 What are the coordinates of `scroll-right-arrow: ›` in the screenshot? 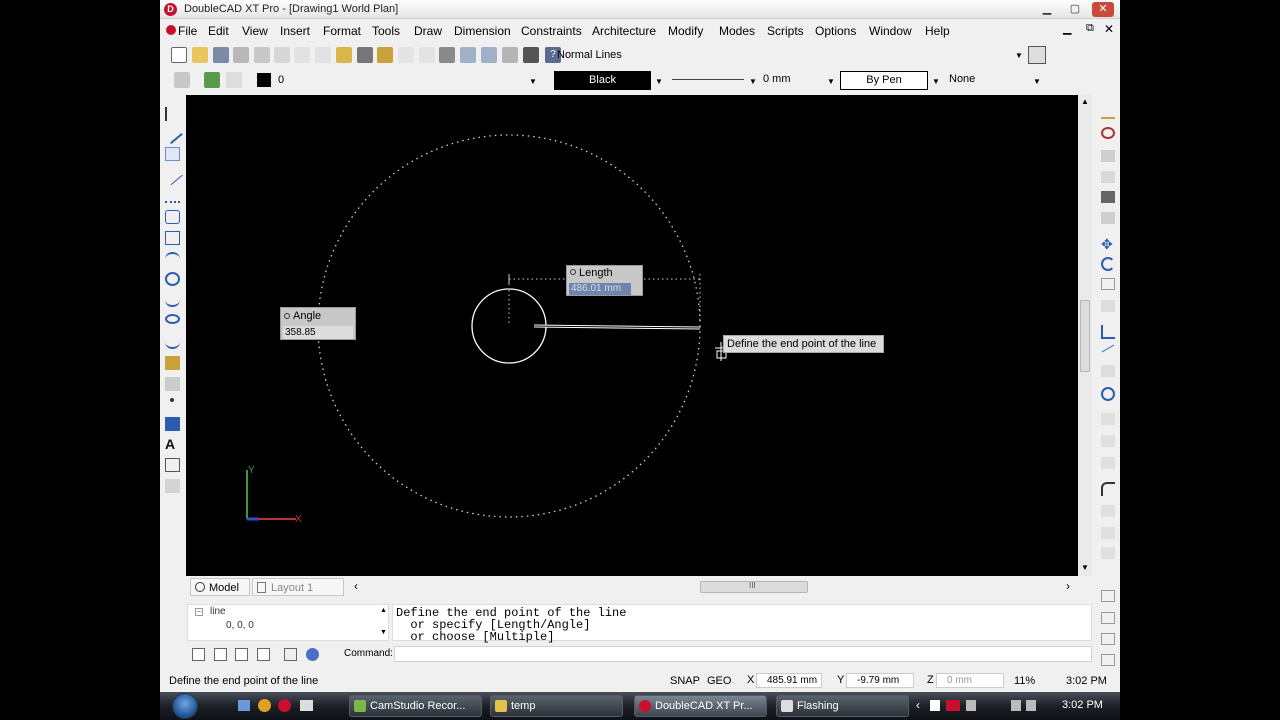 It's located at (1068, 586).